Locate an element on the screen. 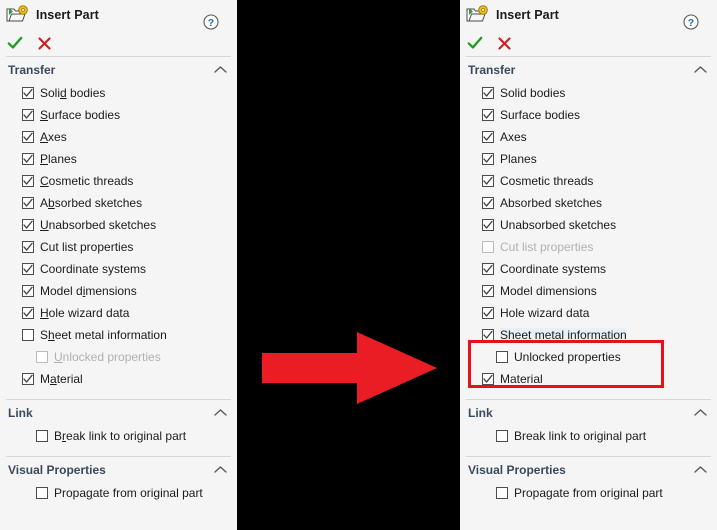  group-title: Transfer is located at coordinates (492, 70).